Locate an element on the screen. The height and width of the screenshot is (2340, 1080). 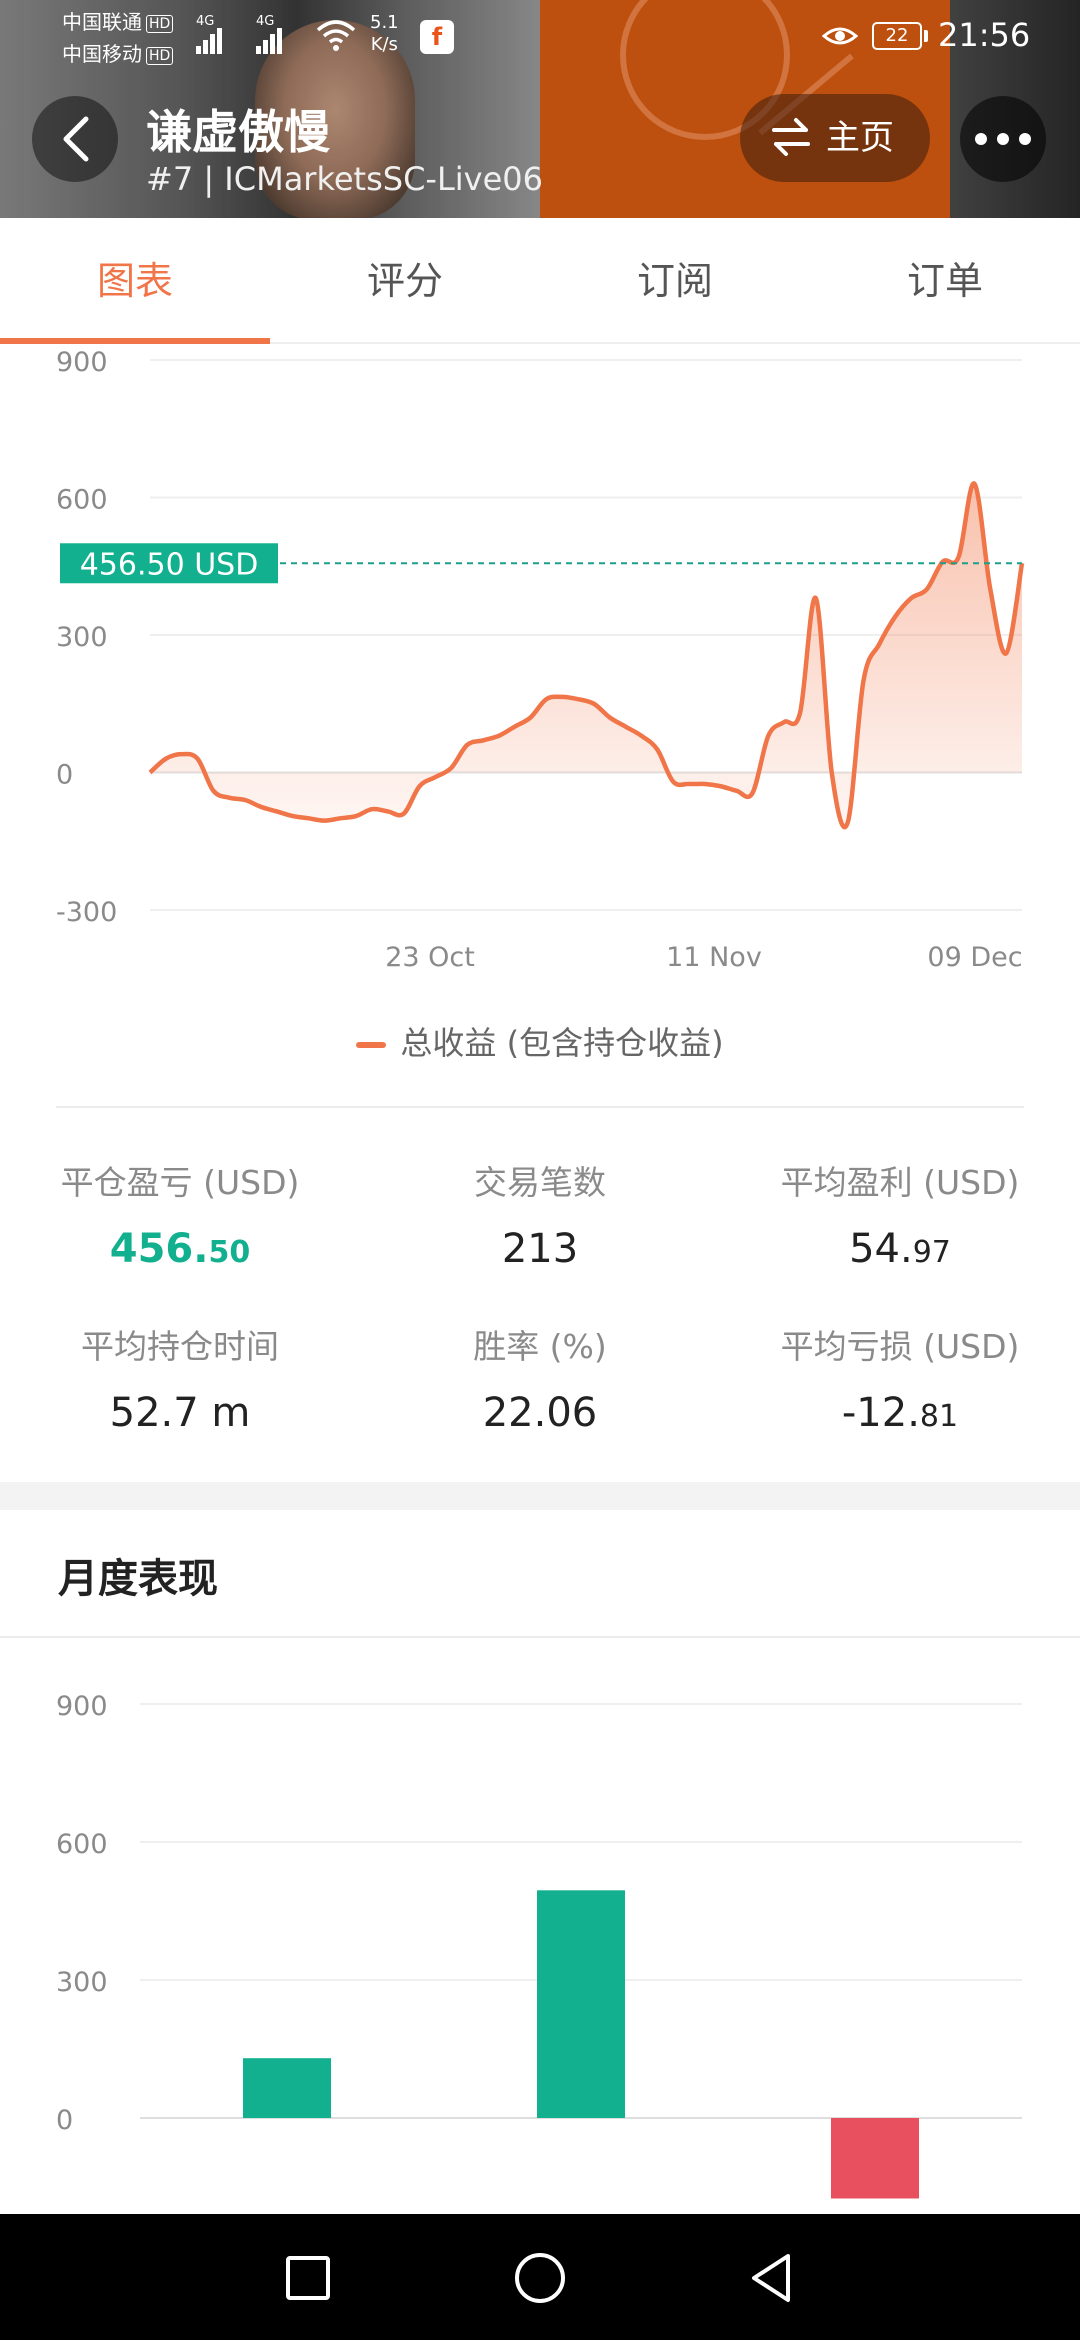
tab-chart: 图表 is located at coordinates (135, 281).